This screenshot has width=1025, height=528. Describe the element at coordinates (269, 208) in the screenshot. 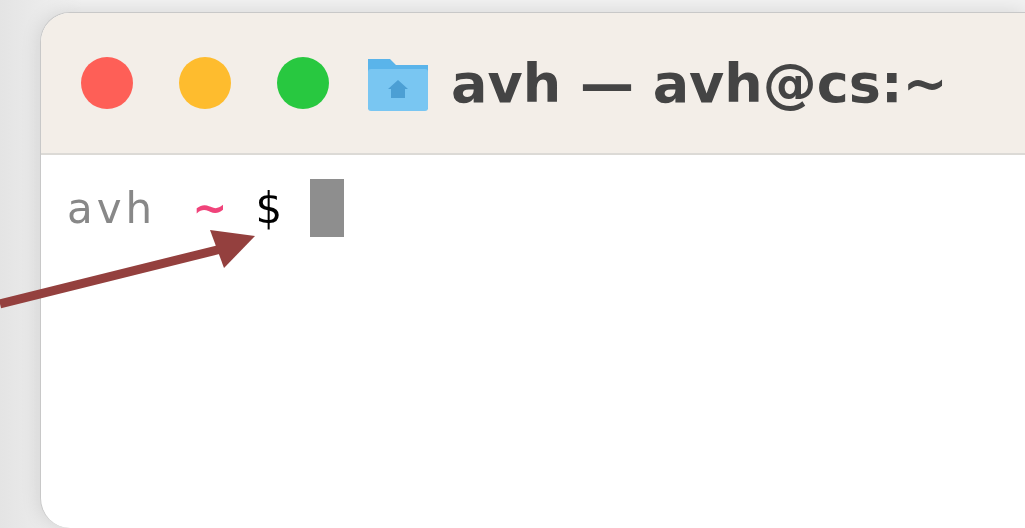

I see `prompt-symbol: $` at that location.